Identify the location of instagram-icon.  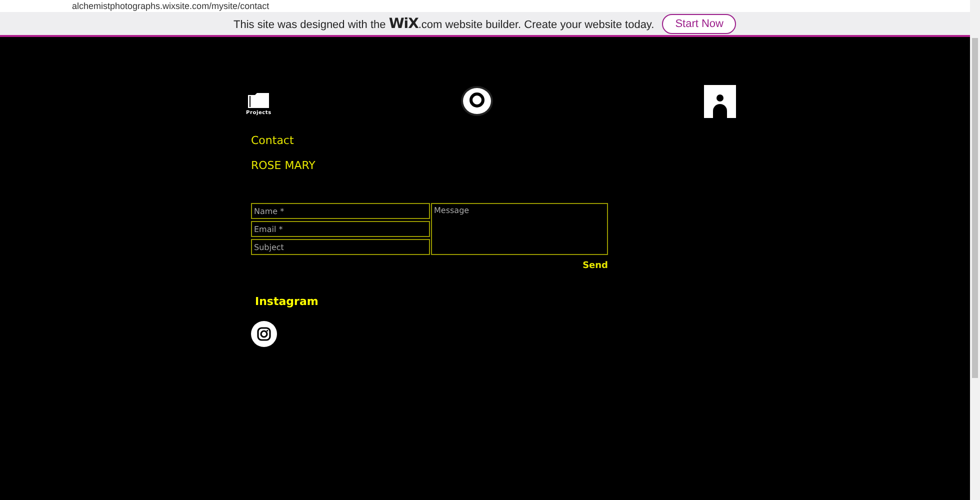
(264, 334).